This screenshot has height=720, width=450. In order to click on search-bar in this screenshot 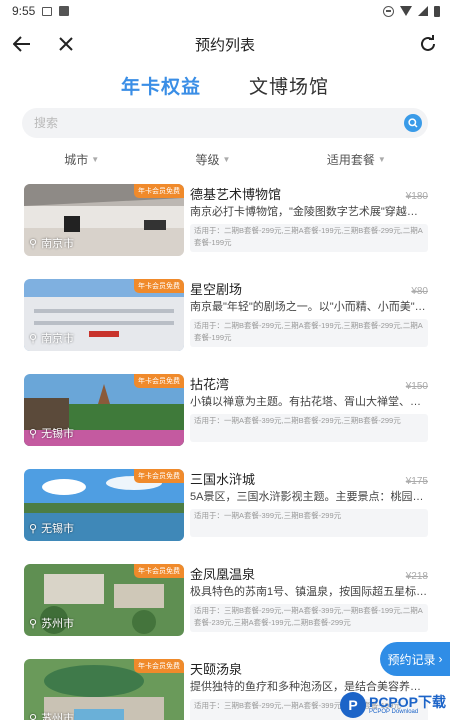, I will do `click(225, 123)`.